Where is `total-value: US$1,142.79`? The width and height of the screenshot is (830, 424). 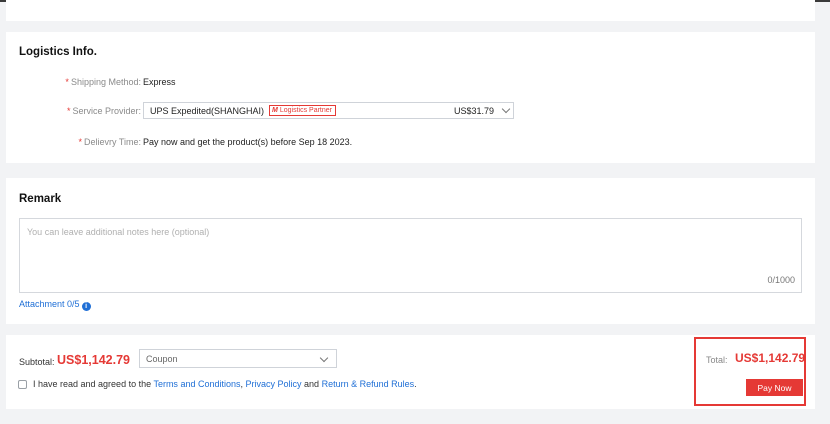
total-value: US$1,142.79 is located at coordinates (770, 358).